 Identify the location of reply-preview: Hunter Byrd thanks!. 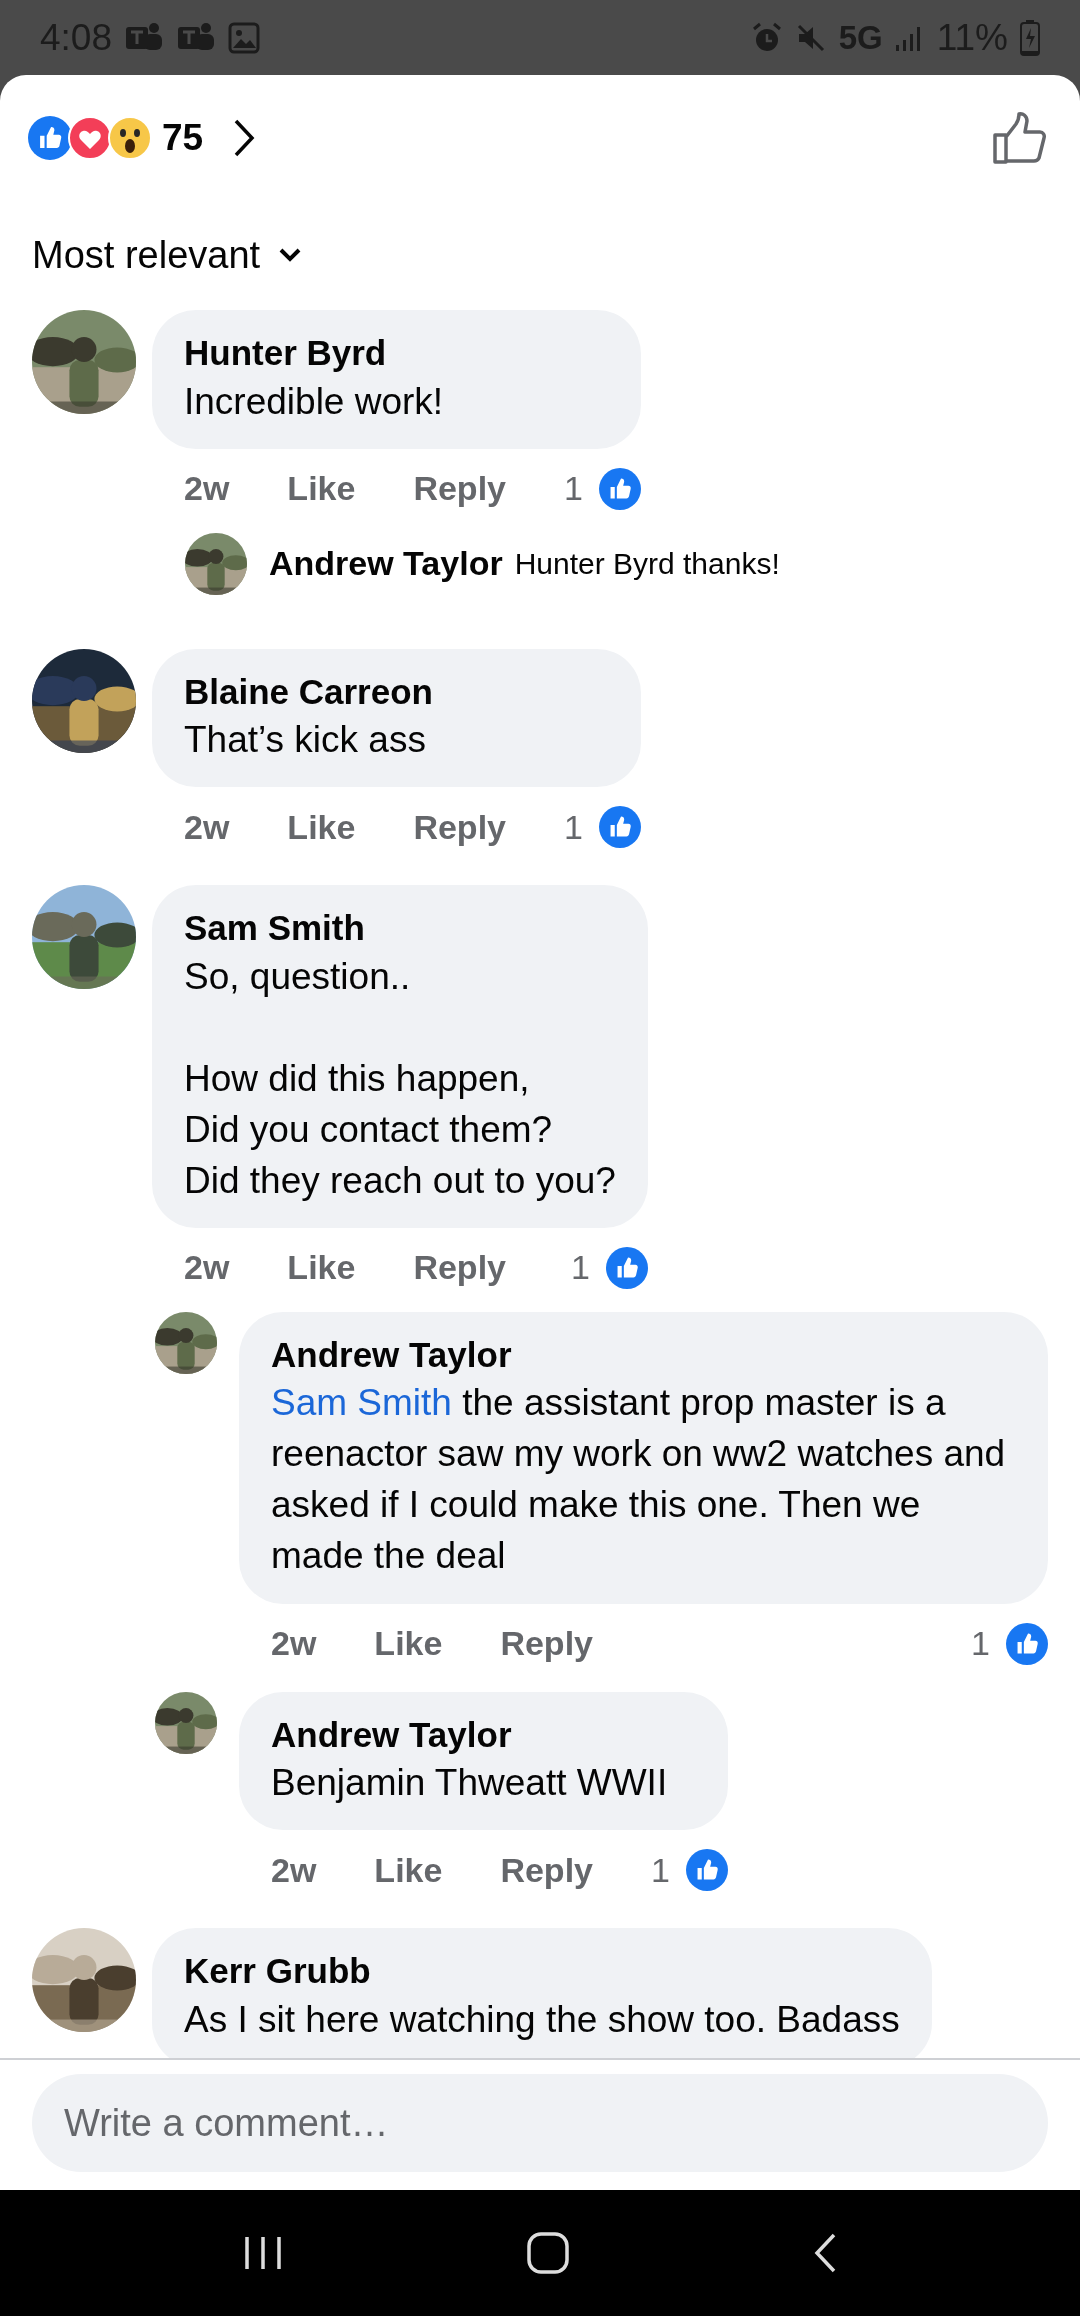
(647, 563).